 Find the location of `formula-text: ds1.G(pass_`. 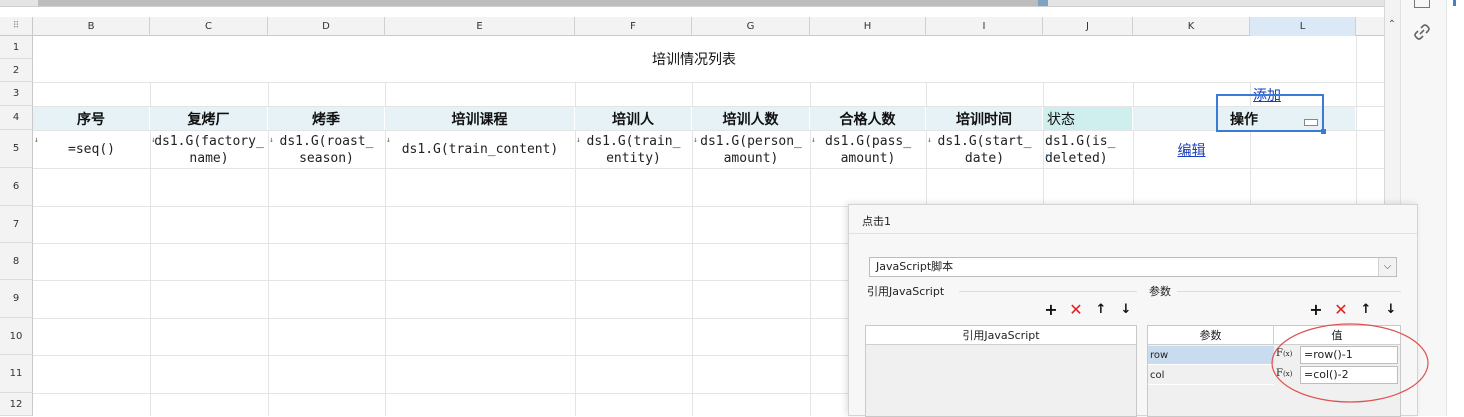

formula-text: ds1.G(pass_ is located at coordinates (868, 141).